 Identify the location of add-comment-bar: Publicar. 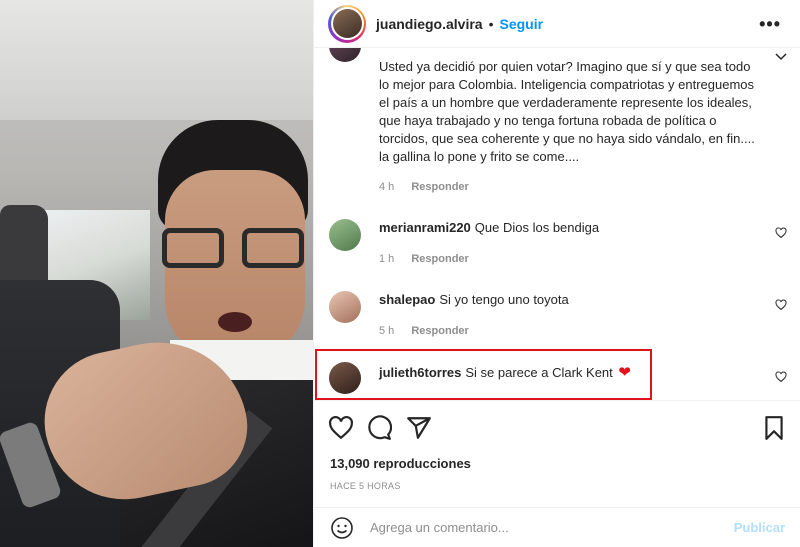
(557, 527).